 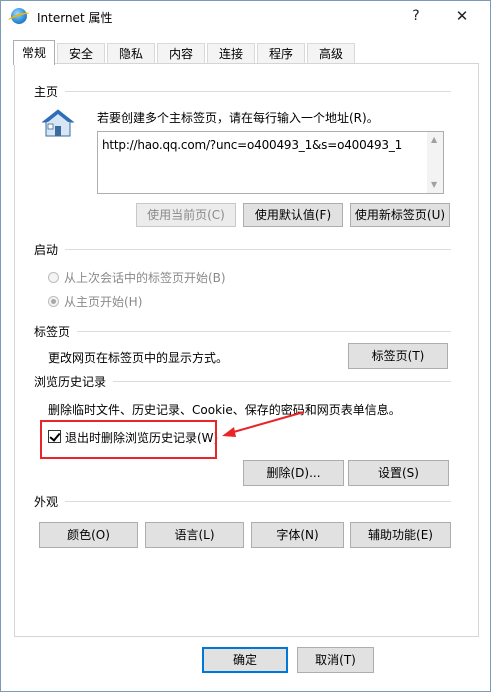 What do you see at coordinates (19, 16) in the screenshot?
I see `internet-explorer-icon` at bounding box center [19, 16].